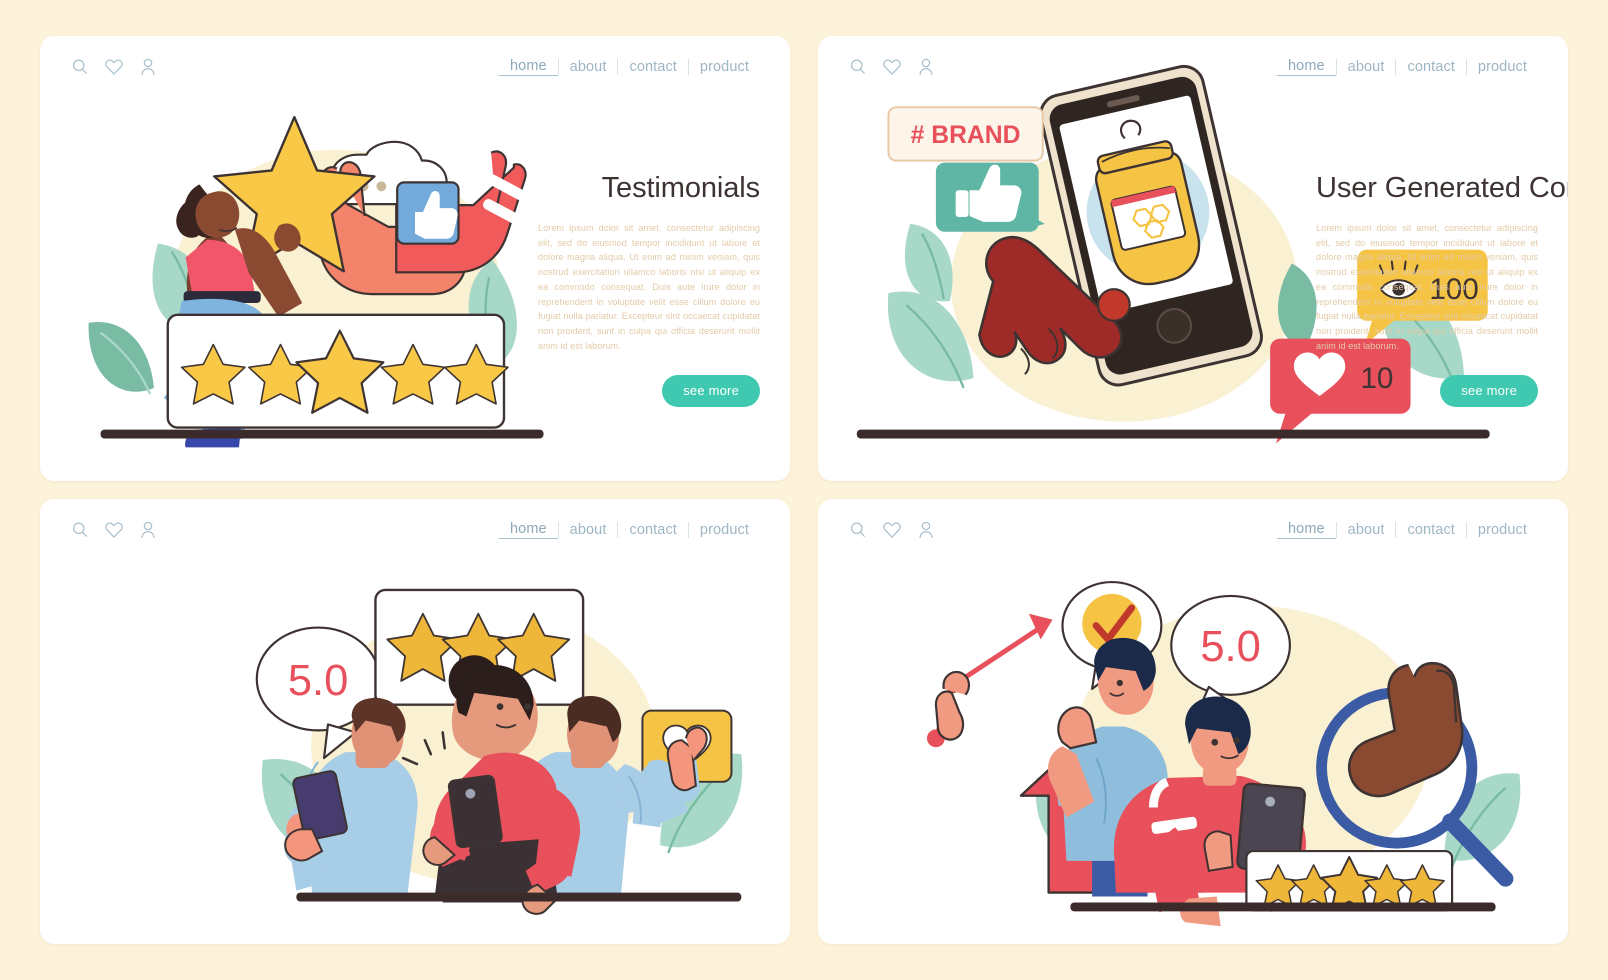 The width and height of the screenshot is (1608, 980). I want to click on page-title: Testimonials, so click(680, 188).